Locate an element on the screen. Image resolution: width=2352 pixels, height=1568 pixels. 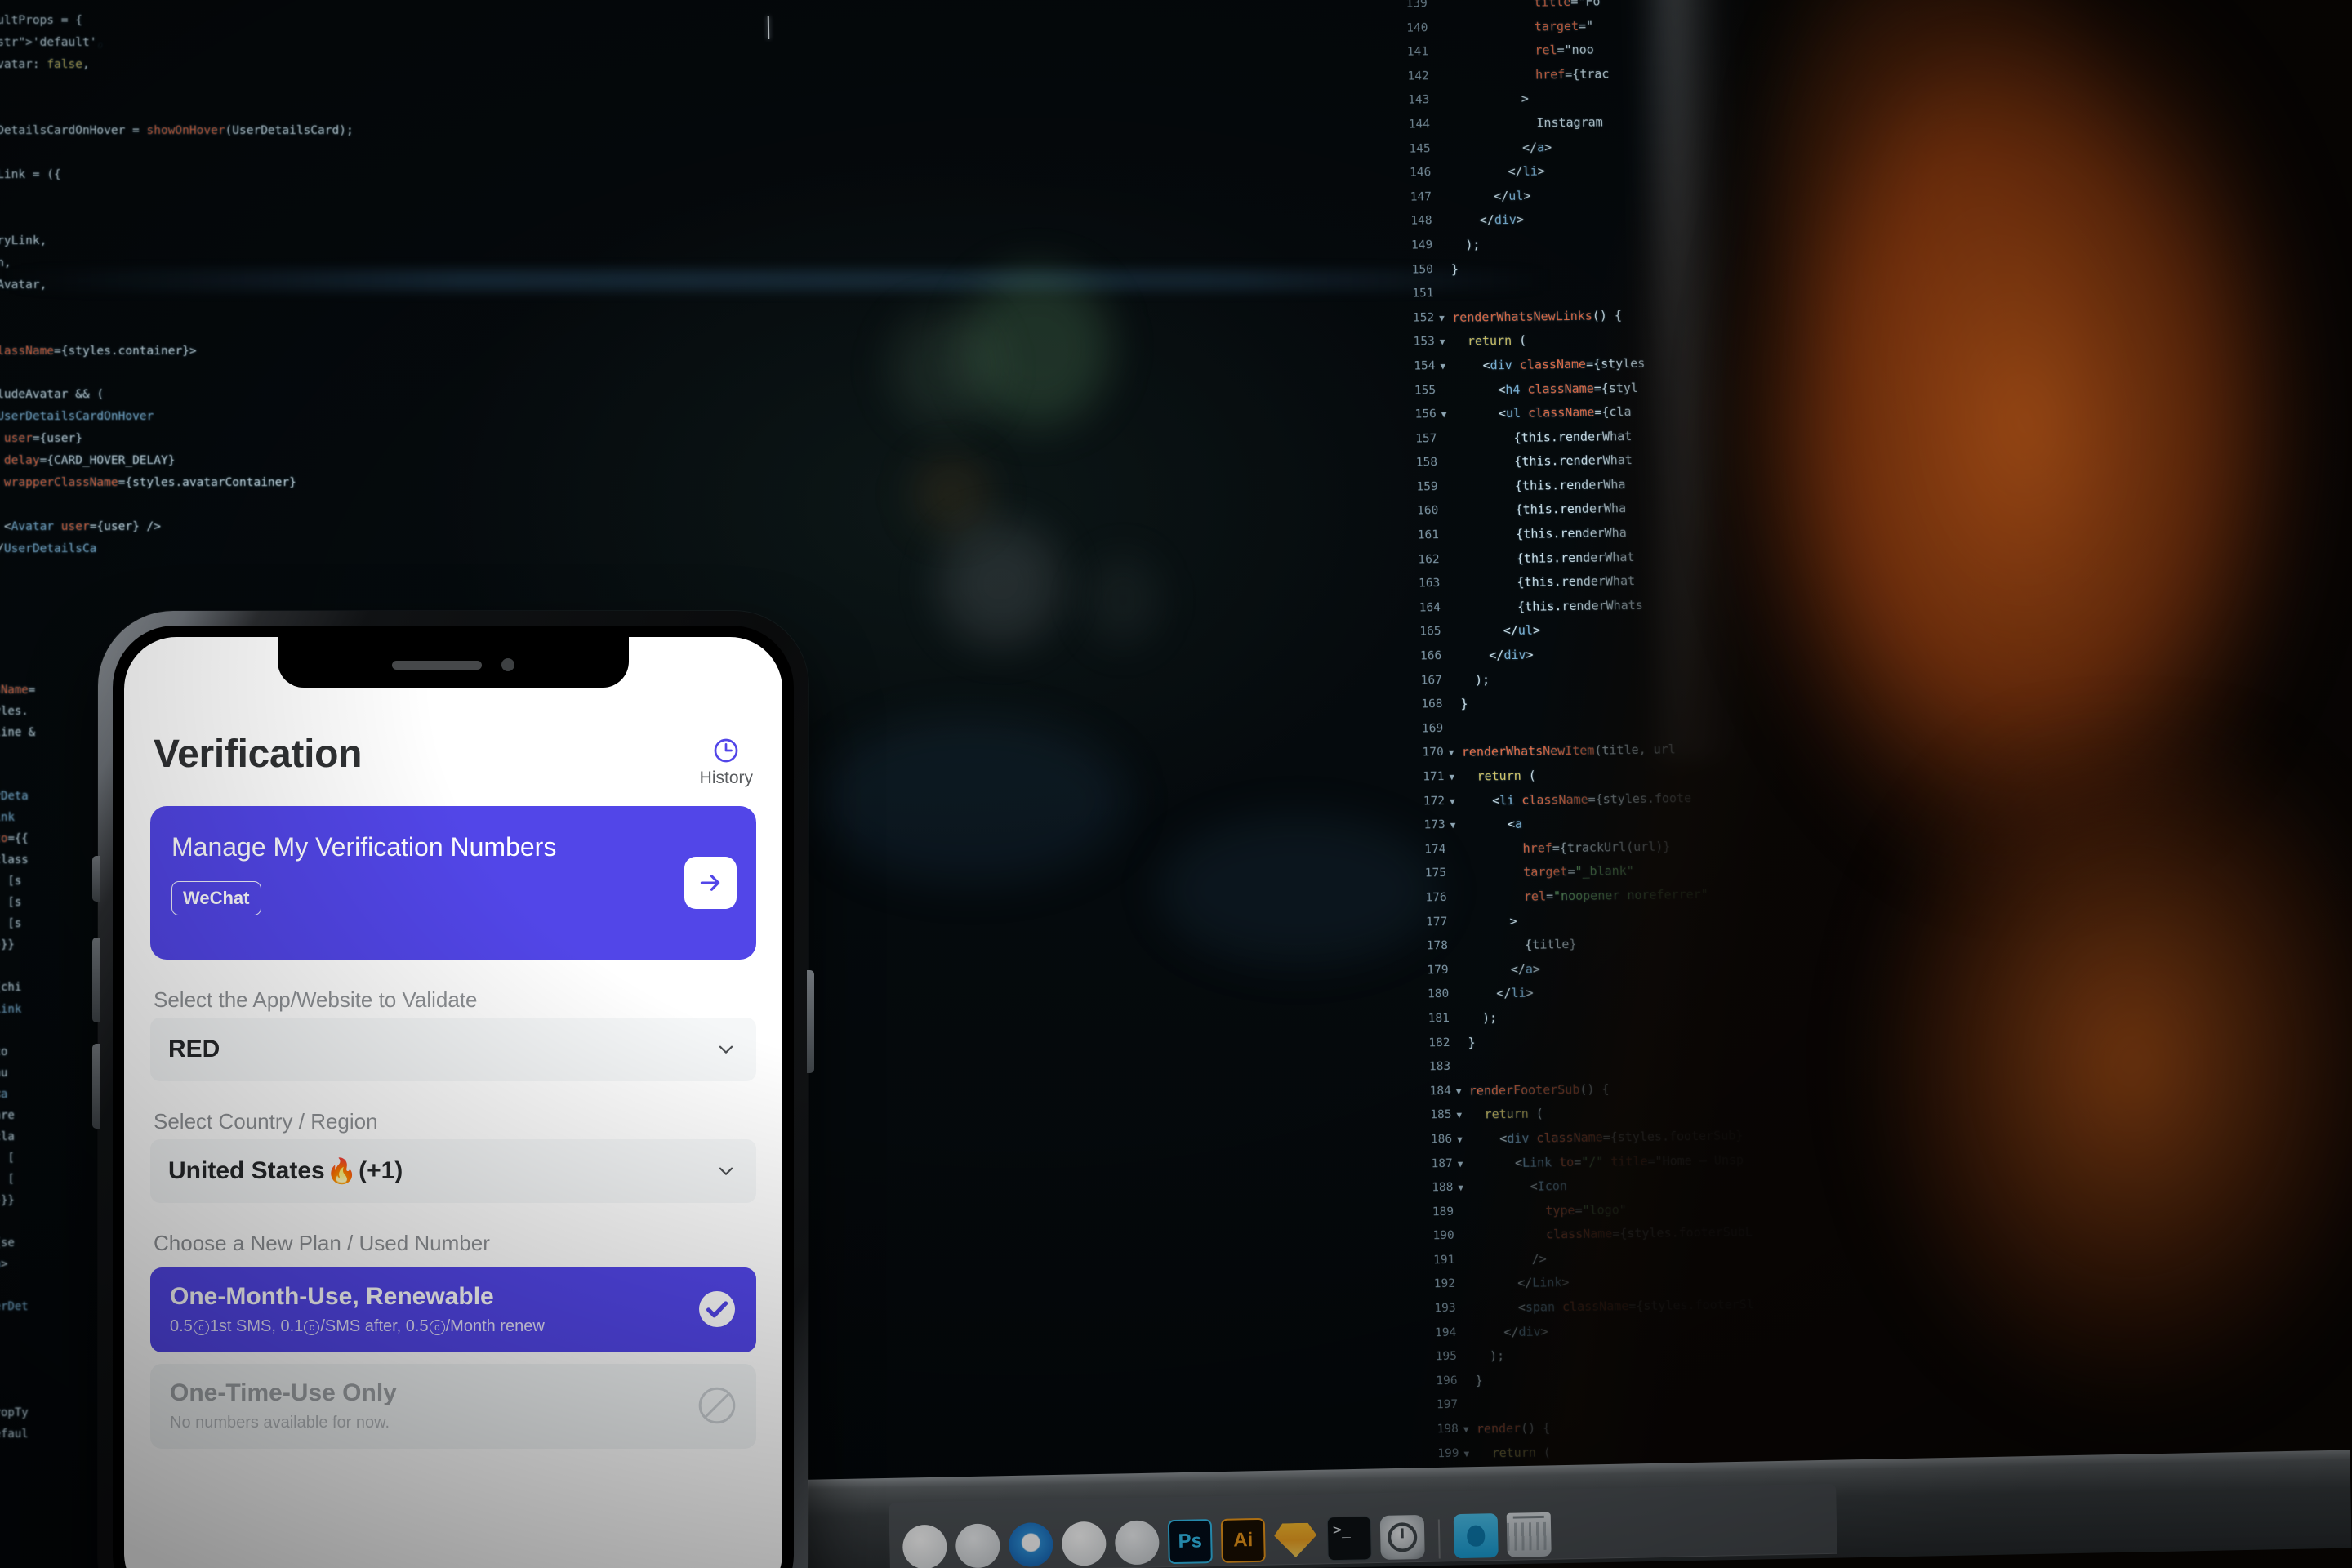
country-select-label: Select Country / Region is located at coordinates (266, 1121).